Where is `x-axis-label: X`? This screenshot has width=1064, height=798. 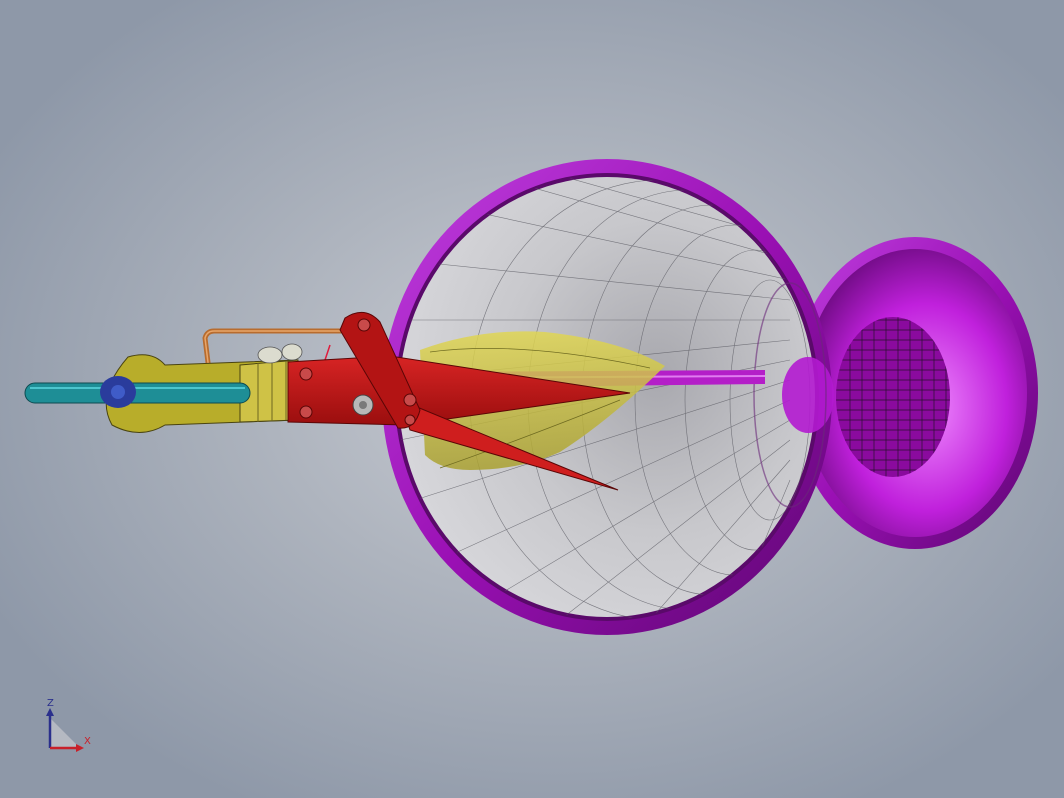 x-axis-label: X is located at coordinates (87, 741).